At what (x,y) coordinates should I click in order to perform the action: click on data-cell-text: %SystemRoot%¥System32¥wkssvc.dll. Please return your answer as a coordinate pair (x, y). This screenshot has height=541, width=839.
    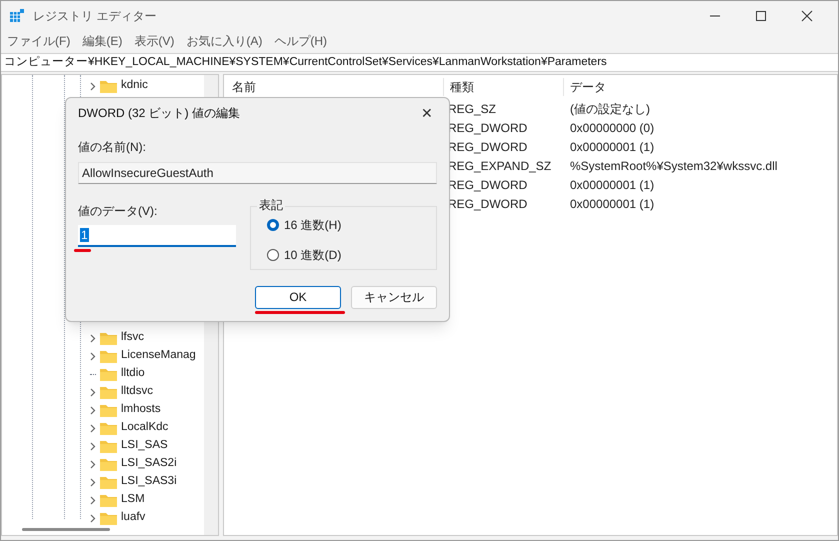
    Looking at the image, I should click on (673, 166).